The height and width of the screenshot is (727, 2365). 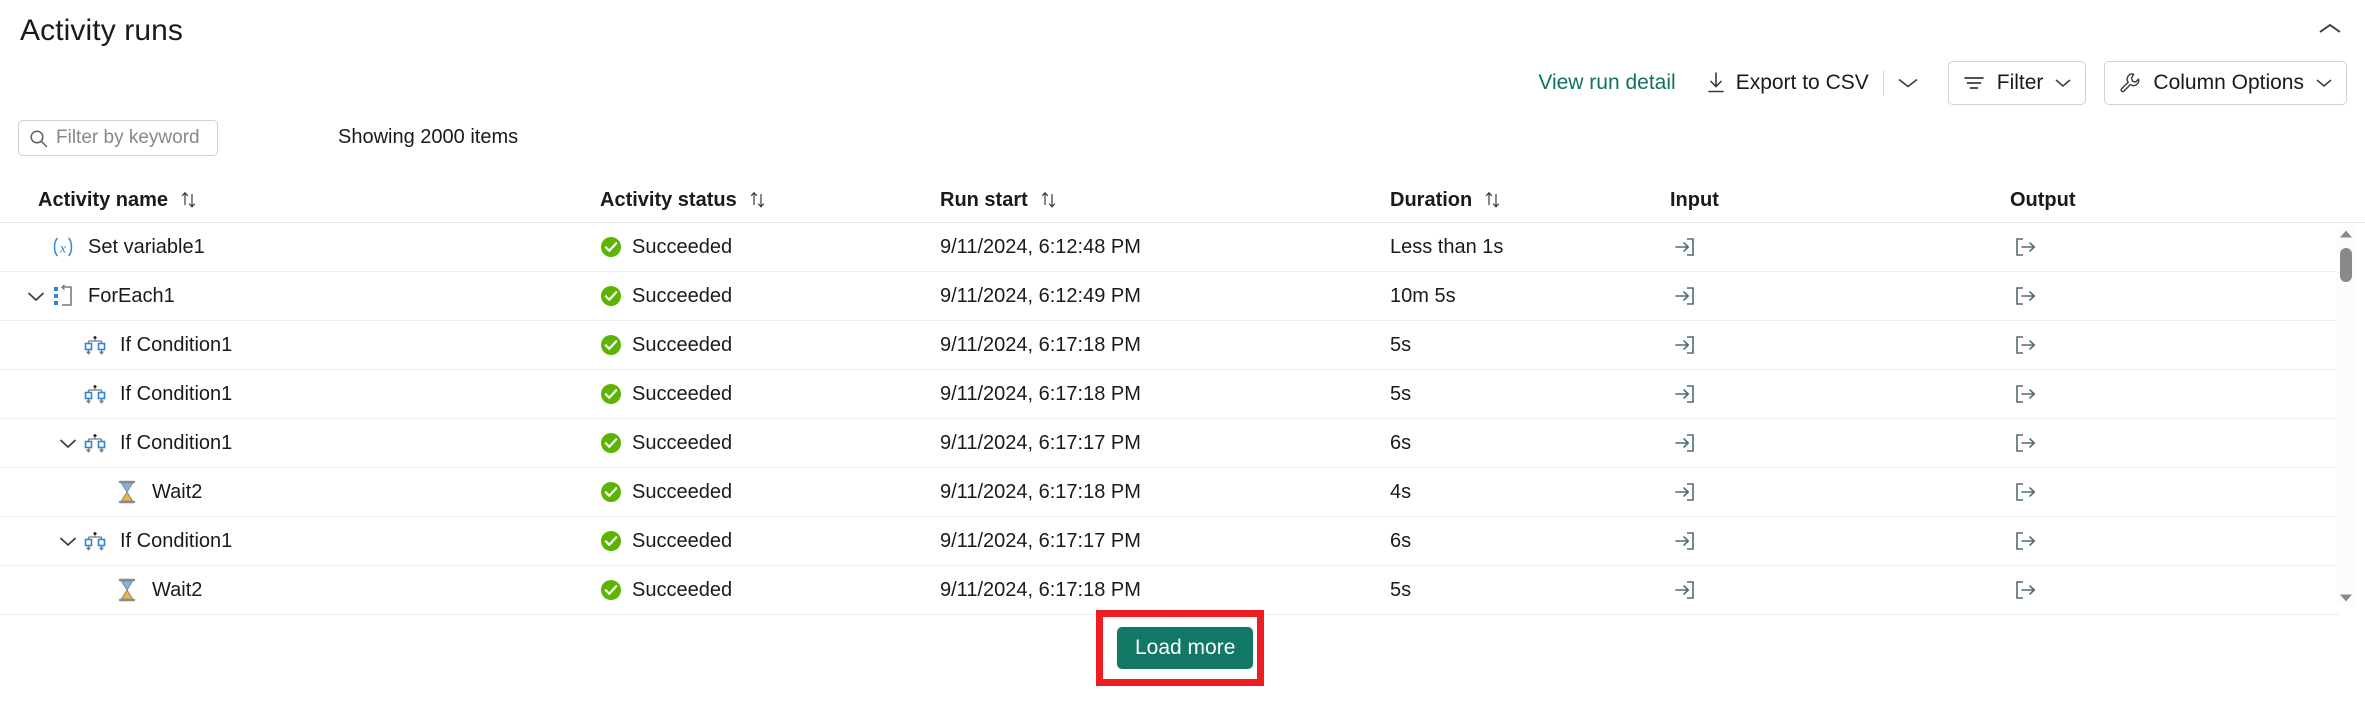 What do you see at coordinates (1170, 492) in the screenshot?
I see `table-row: Wait2 Succeeded 9/11/2024, 6:17:18 PM 4s` at bounding box center [1170, 492].